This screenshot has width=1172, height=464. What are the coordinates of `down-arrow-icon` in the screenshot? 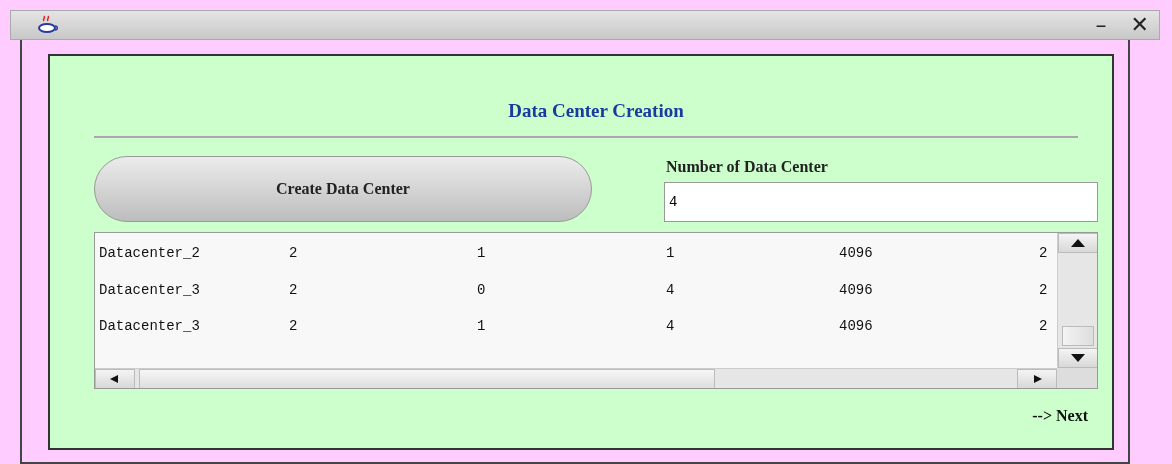 It's located at (1078, 358).